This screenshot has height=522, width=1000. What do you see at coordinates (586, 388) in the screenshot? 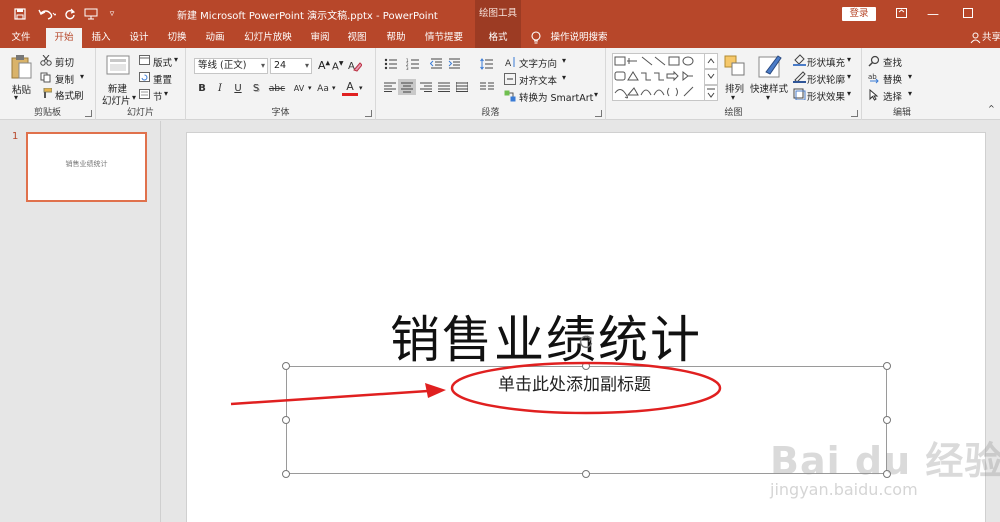
I see `annotation-ellipse` at bounding box center [586, 388].